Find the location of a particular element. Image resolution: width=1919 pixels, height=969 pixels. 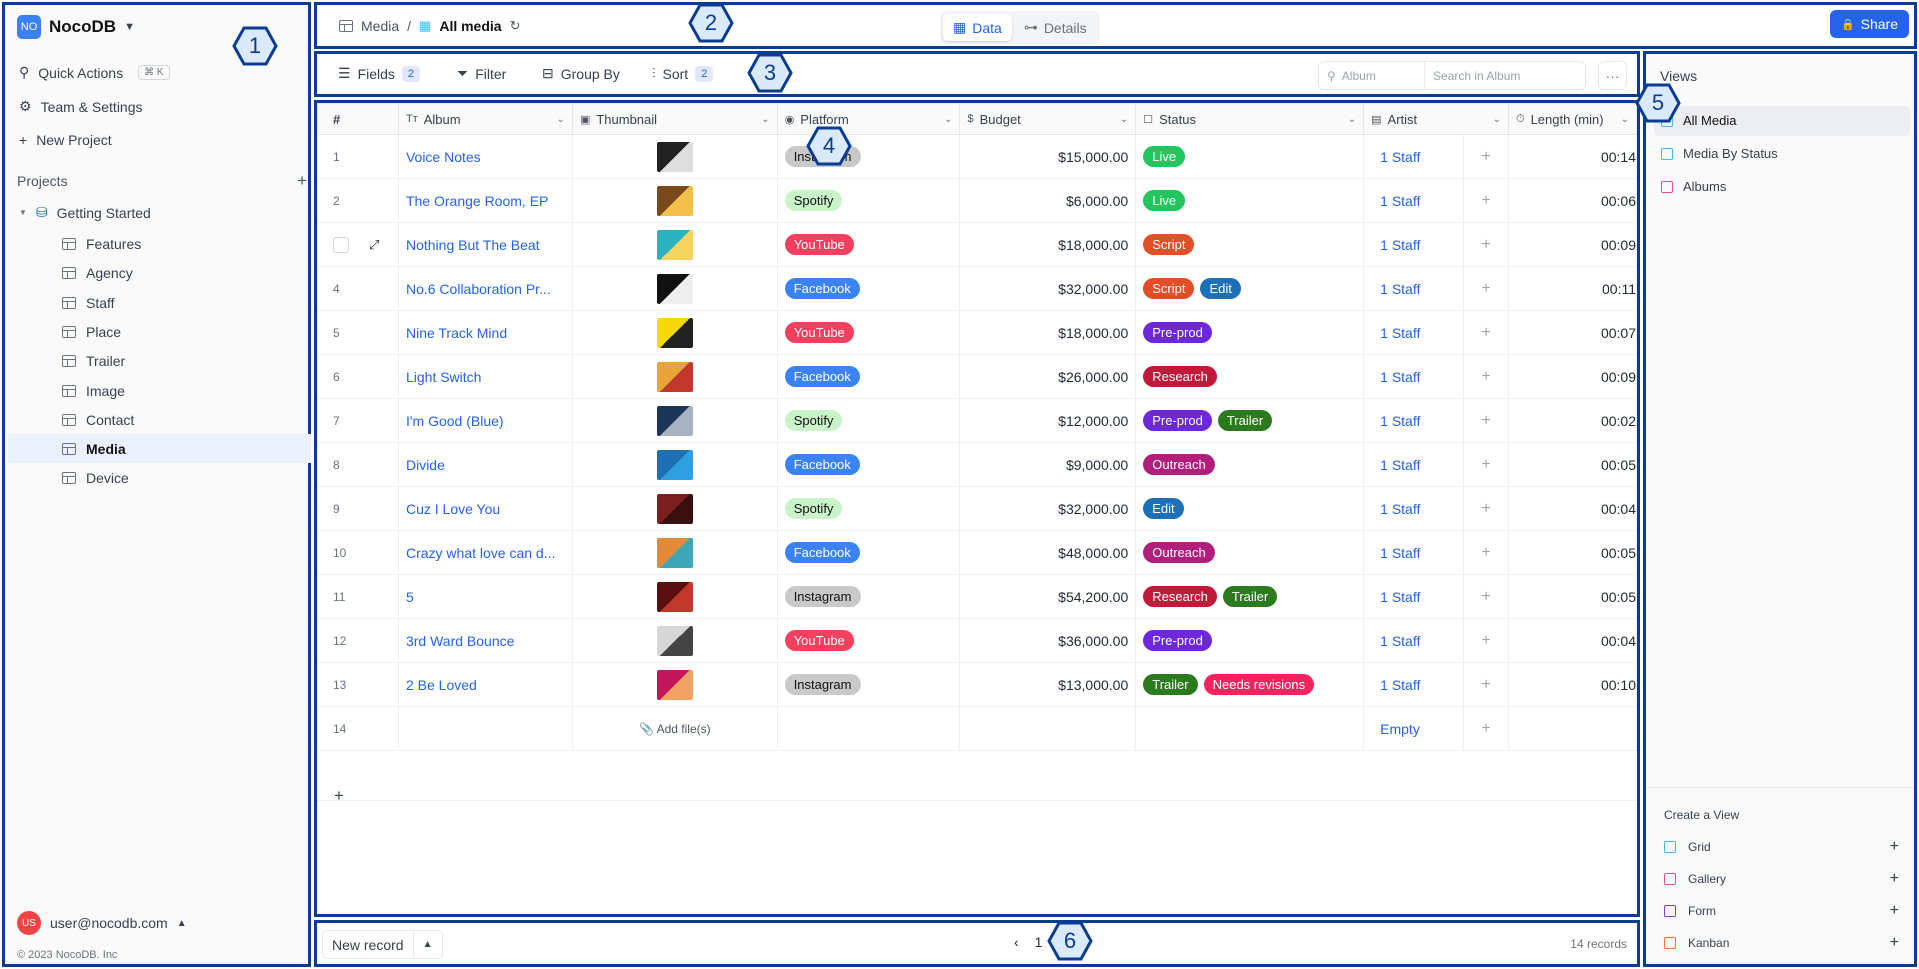

create-gallery-view: Gallery + is located at coordinates (1781, 879).